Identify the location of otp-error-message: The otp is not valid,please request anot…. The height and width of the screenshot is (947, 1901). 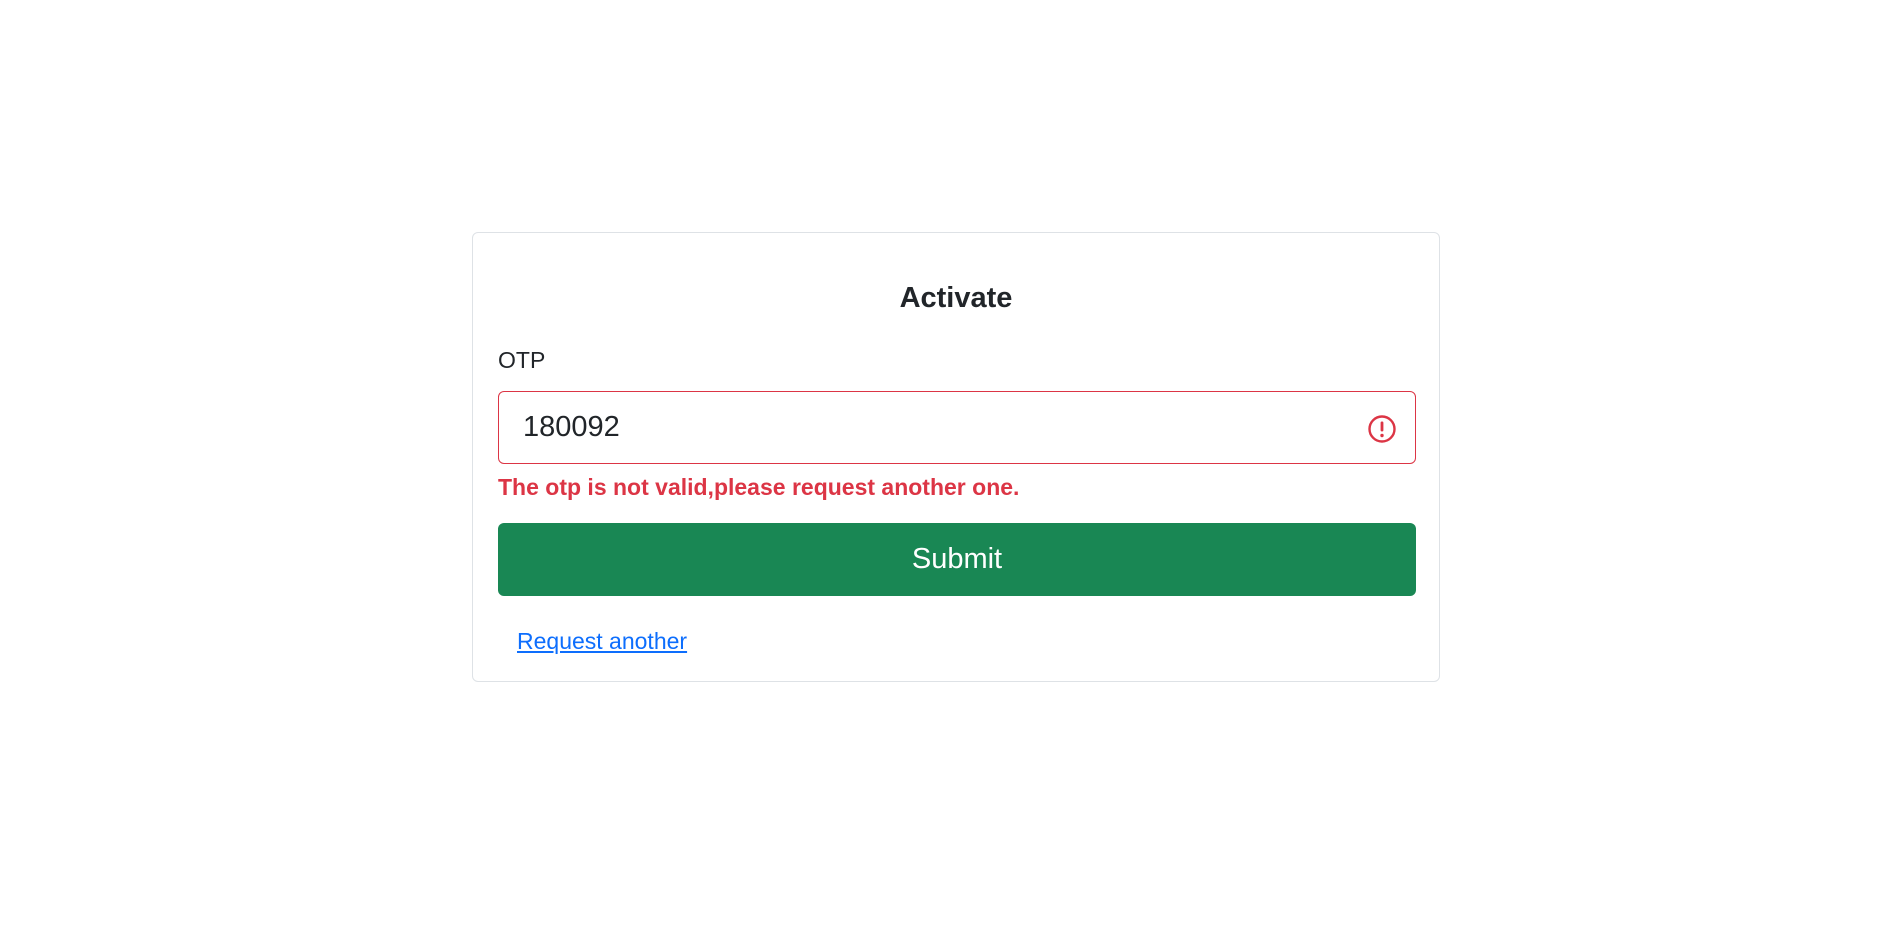
(759, 487).